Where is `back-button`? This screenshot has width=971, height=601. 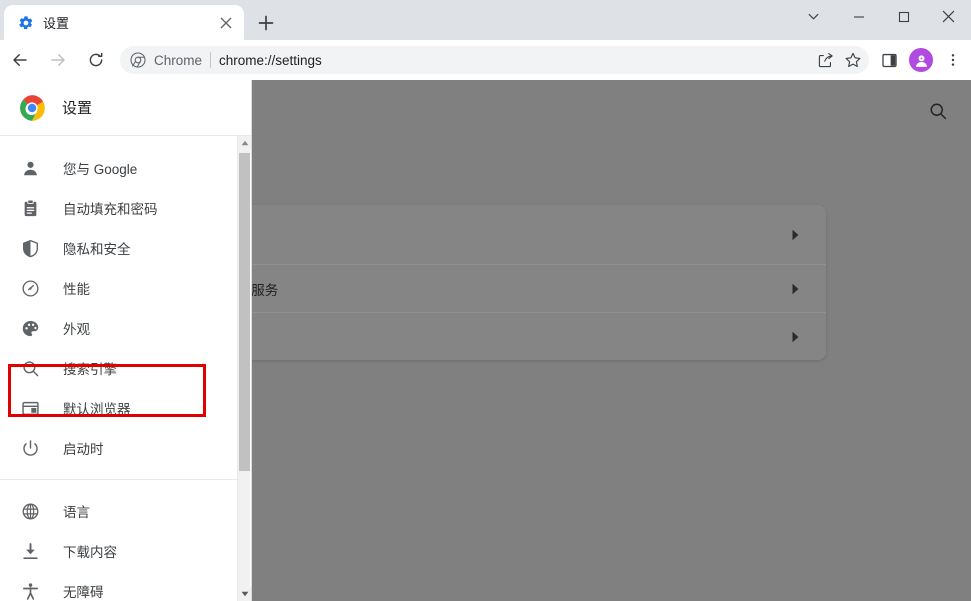 back-button is located at coordinates (20, 60).